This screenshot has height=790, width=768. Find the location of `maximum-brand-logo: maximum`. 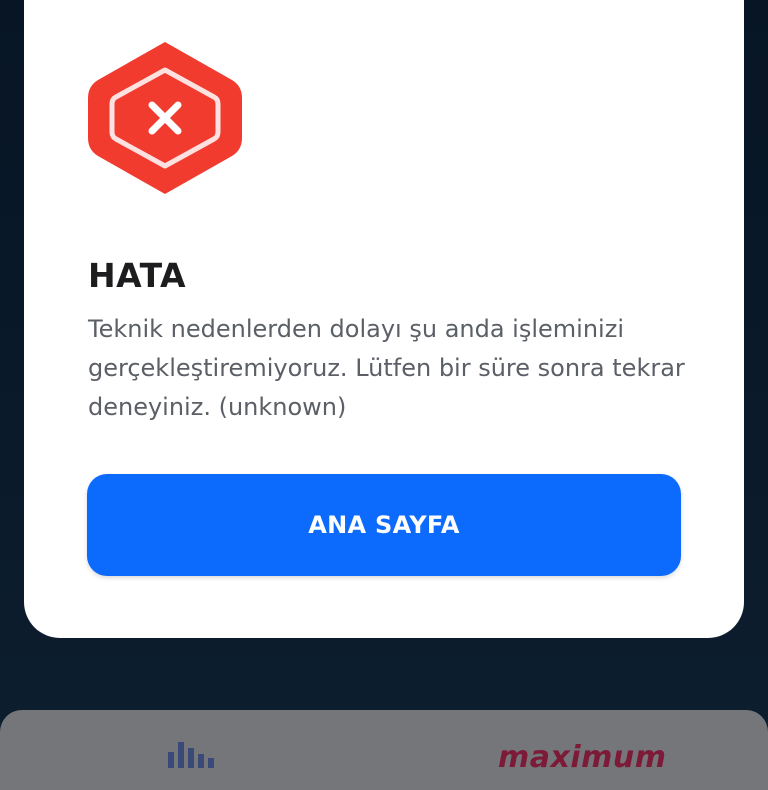

maximum-brand-logo: maximum is located at coordinates (582, 757).